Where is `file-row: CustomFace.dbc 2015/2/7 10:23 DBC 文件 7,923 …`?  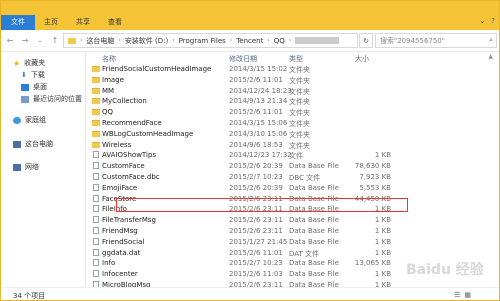 file-row: CustomFace.dbc 2015/2/7 10:23 DBC 文件 7,923 … is located at coordinates (292, 177).